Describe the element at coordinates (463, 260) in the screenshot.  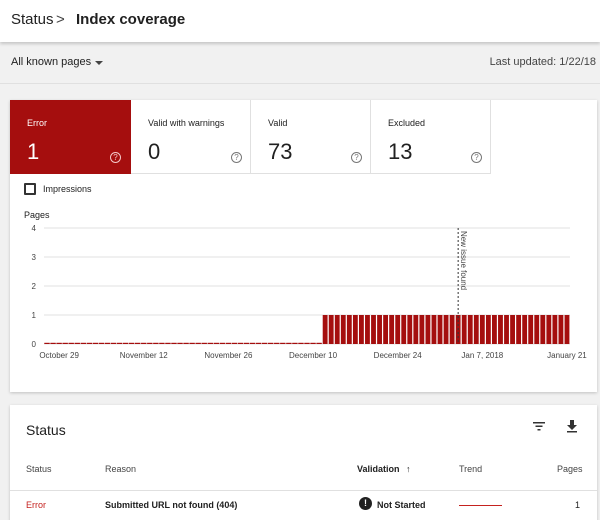
I see `annotation-label: New issue found` at that location.